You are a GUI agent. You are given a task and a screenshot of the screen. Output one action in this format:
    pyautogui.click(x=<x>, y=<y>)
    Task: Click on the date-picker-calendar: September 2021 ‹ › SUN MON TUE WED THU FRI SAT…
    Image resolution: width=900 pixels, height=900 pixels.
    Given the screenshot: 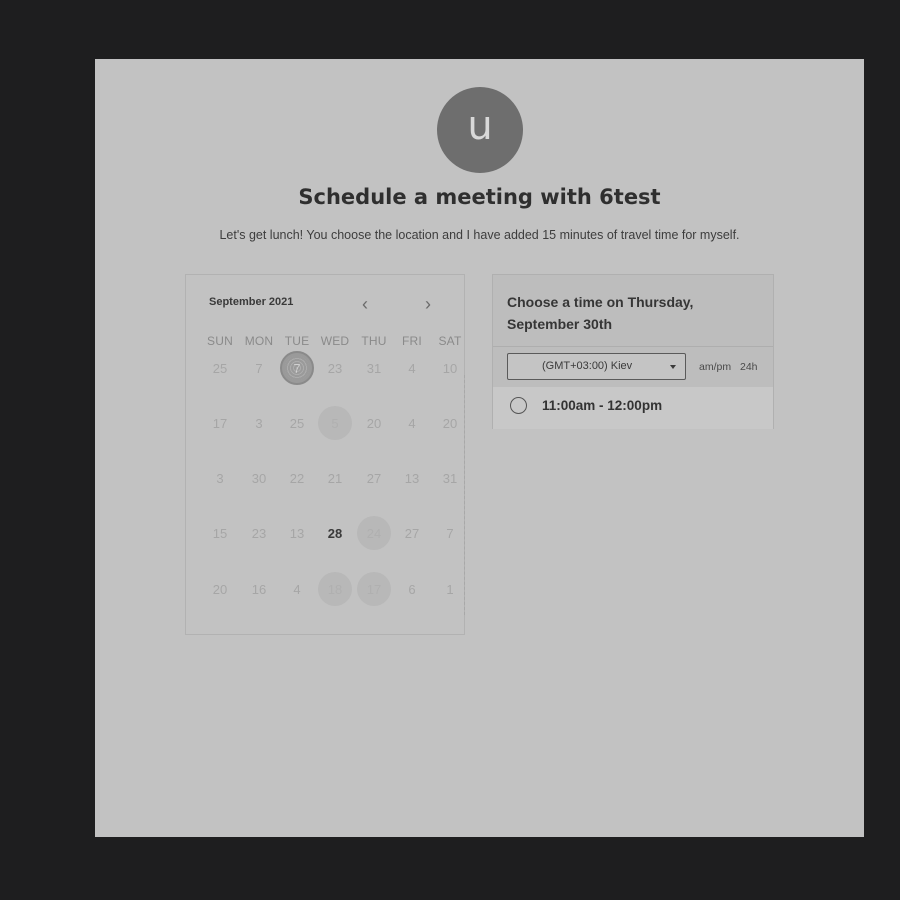 What is the action you would take?
    pyautogui.click(x=325, y=454)
    